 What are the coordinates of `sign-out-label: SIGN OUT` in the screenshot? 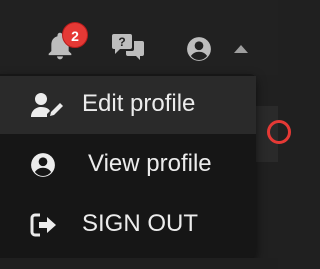 It's located at (140, 223).